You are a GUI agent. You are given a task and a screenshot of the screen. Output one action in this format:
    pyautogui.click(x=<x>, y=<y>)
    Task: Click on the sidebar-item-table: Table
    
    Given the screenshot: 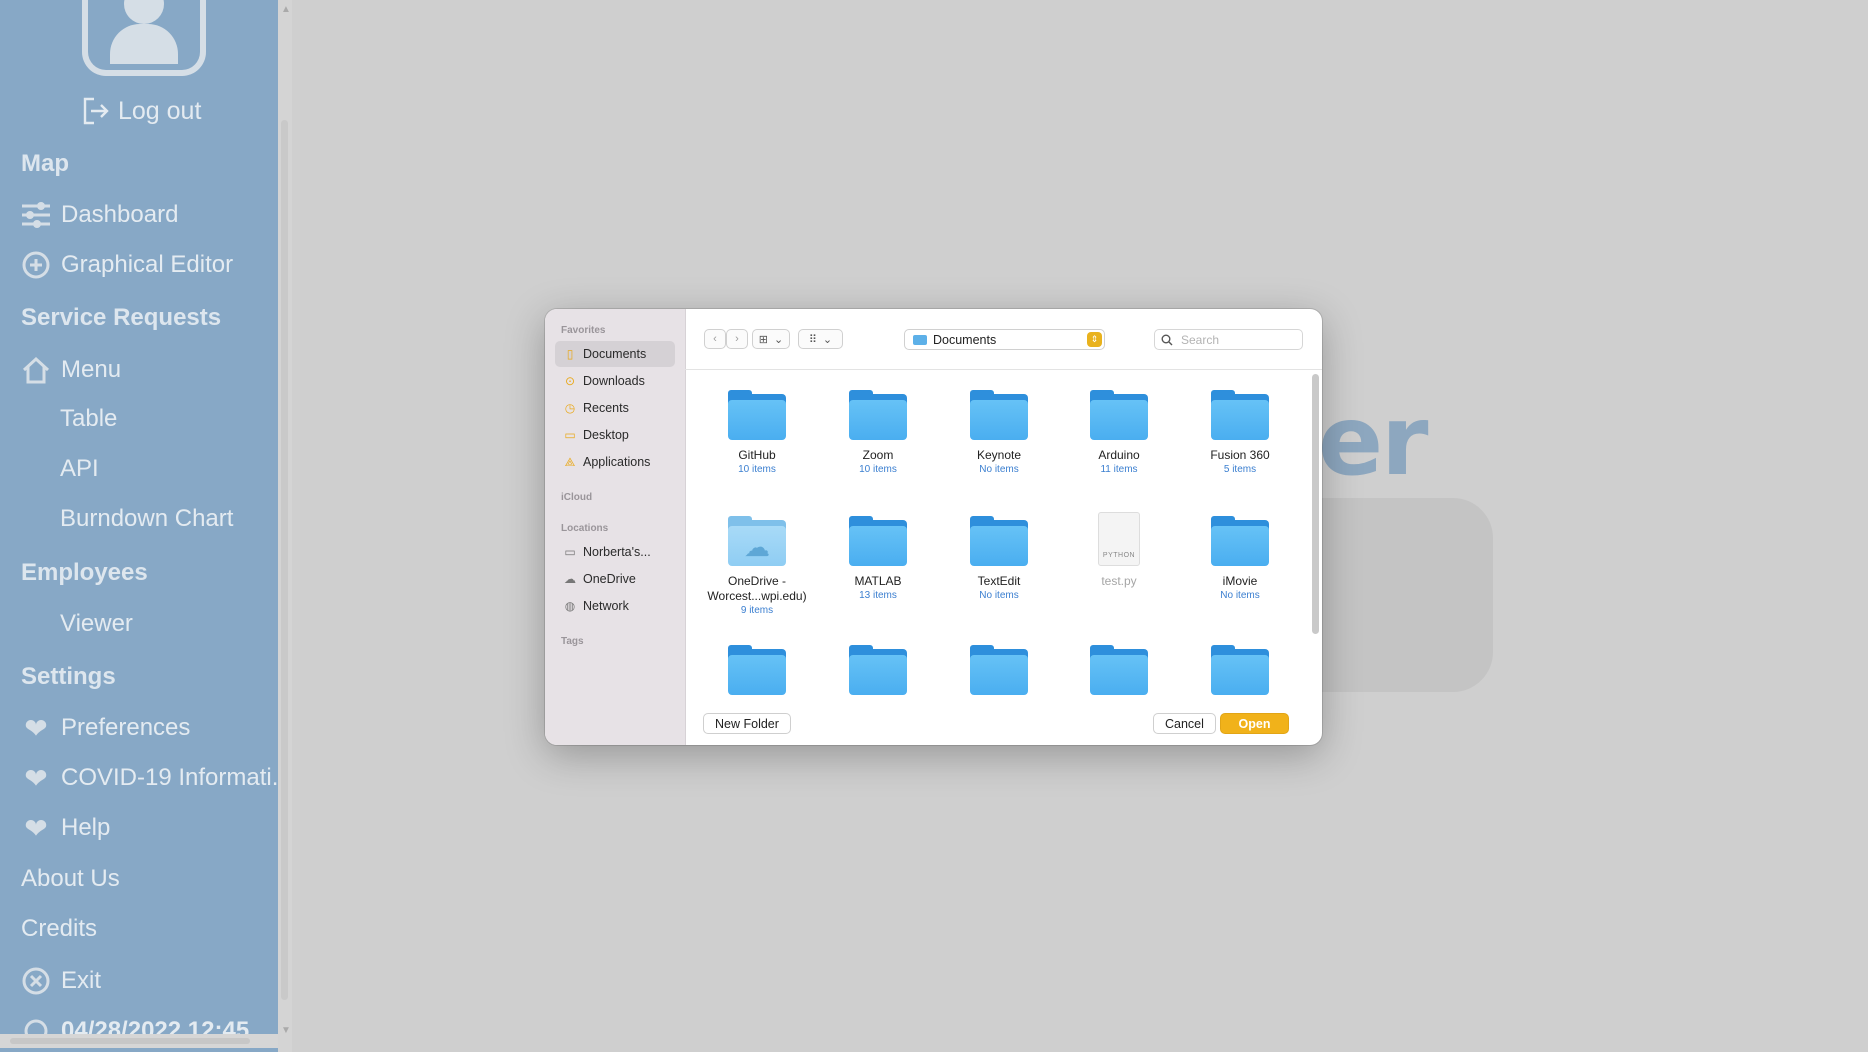 What is the action you would take?
    pyautogui.click(x=88, y=419)
    